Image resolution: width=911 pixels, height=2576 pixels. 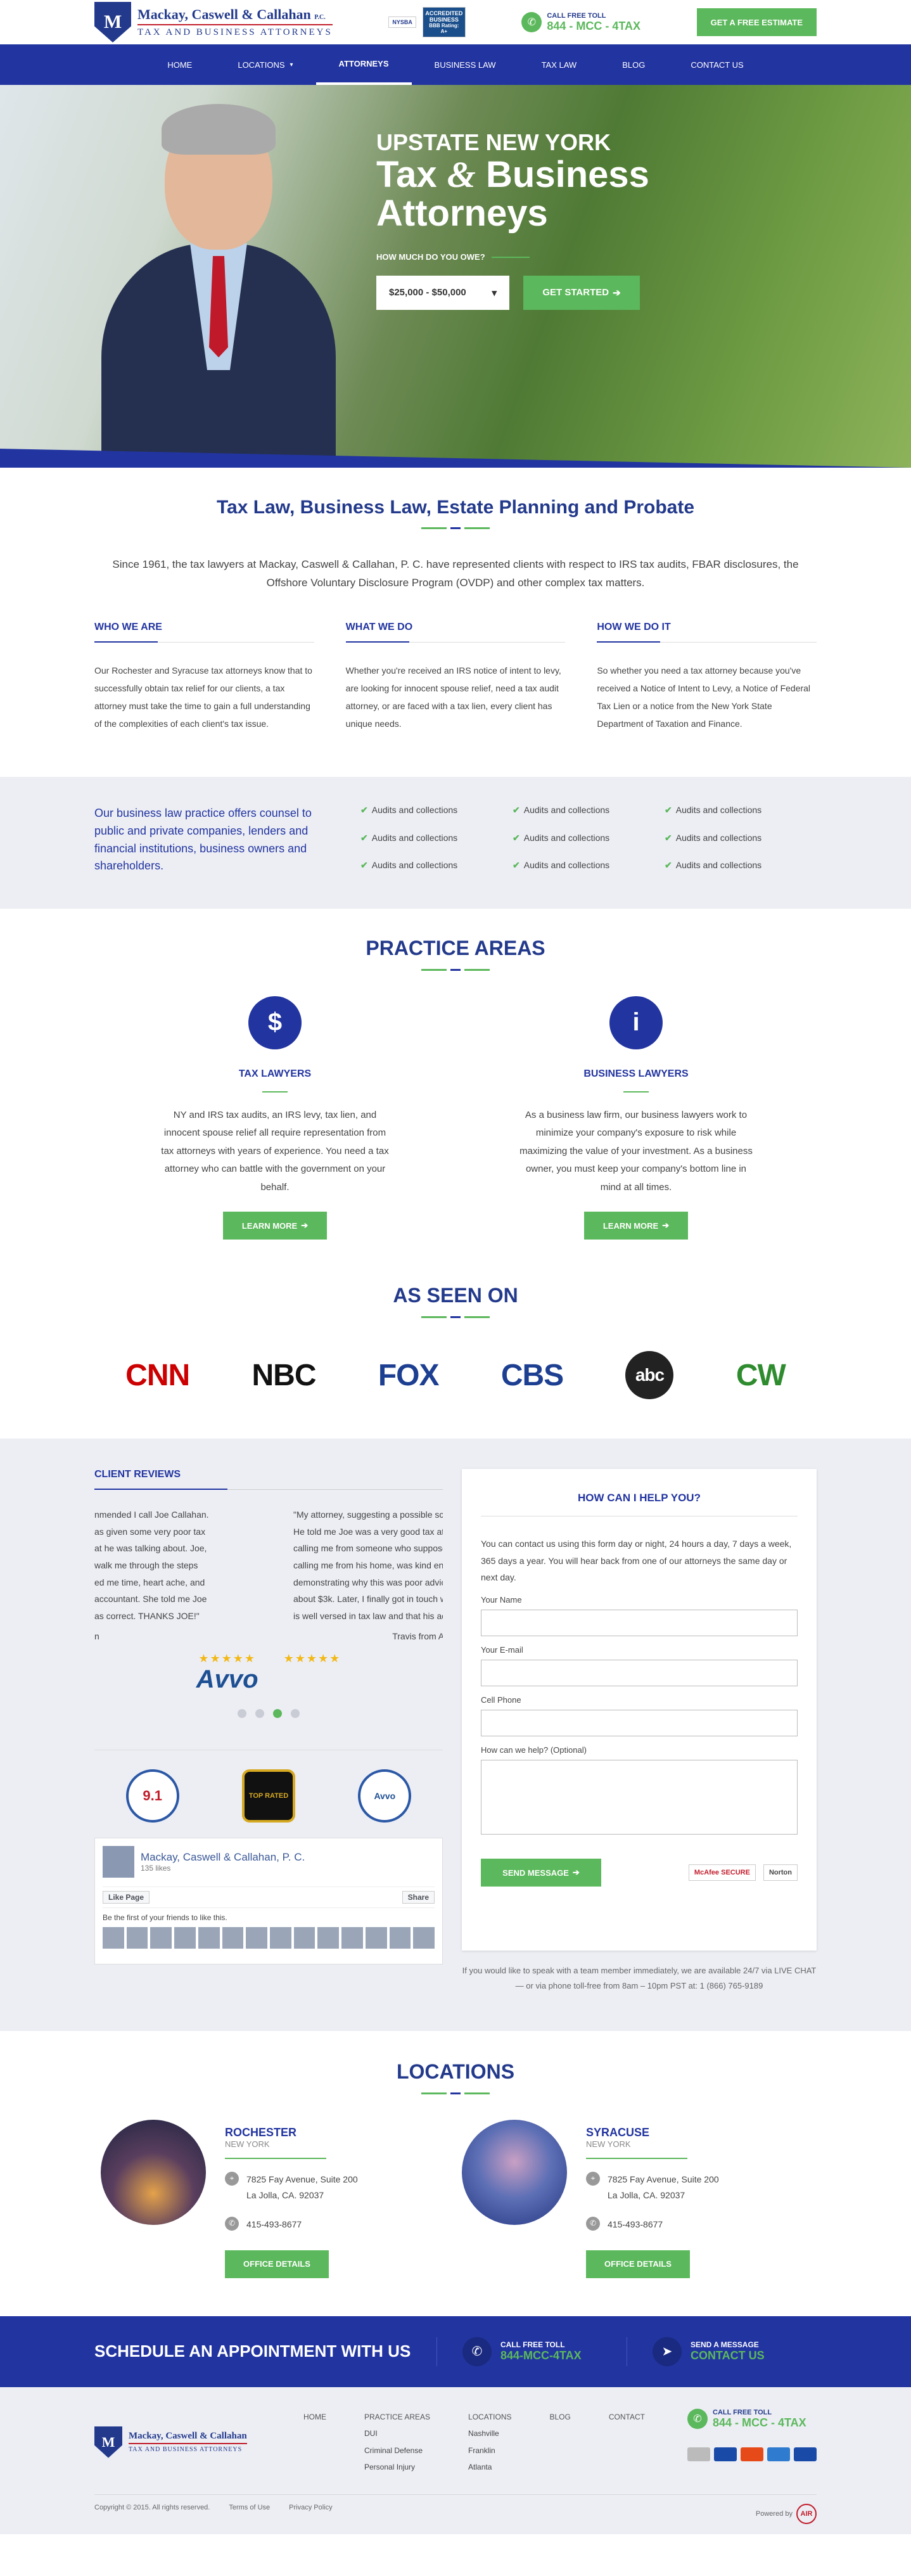 What do you see at coordinates (512, 257) in the screenshot?
I see `hero-question: HOW MUCH DO YOU OWE?` at bounding box center [512, 257].